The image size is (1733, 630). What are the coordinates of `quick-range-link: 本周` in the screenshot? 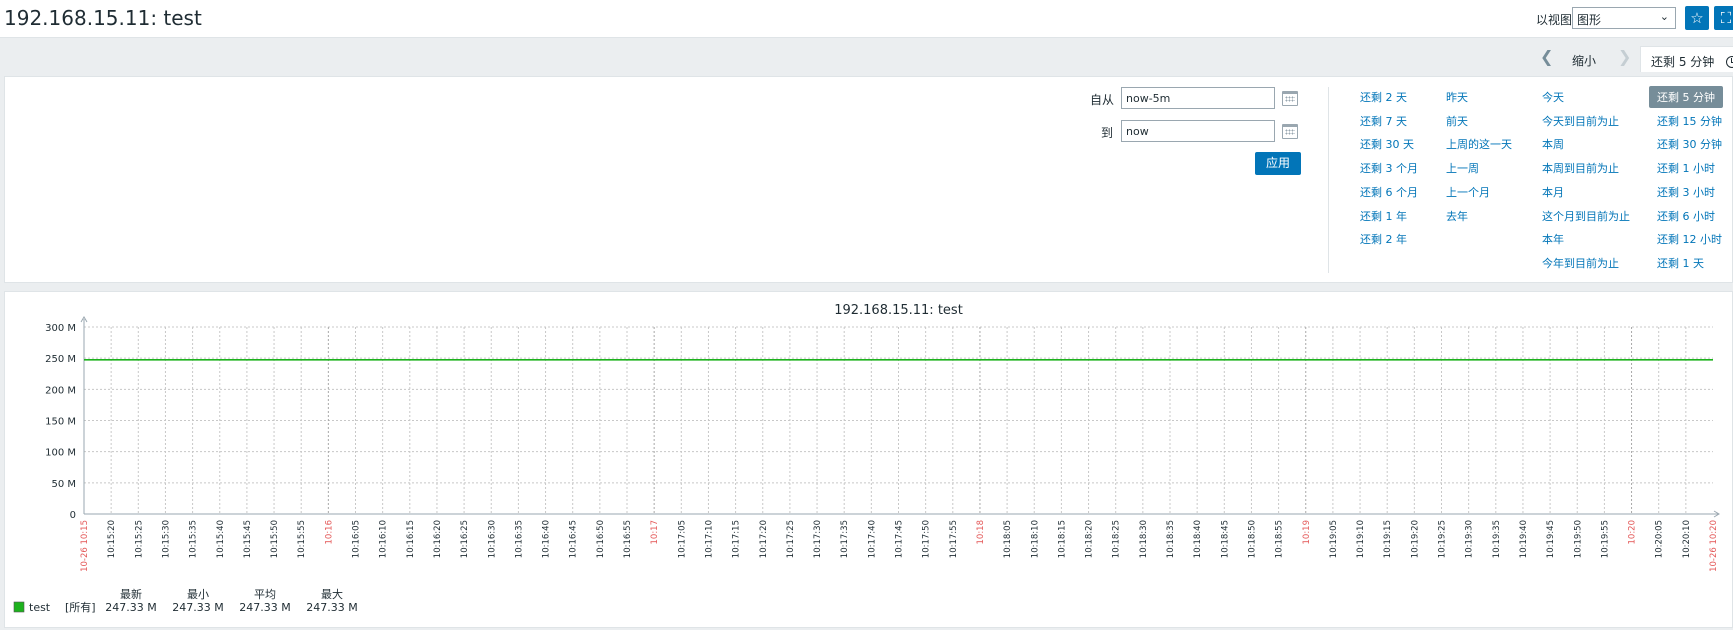 It's located at (1553, 144).